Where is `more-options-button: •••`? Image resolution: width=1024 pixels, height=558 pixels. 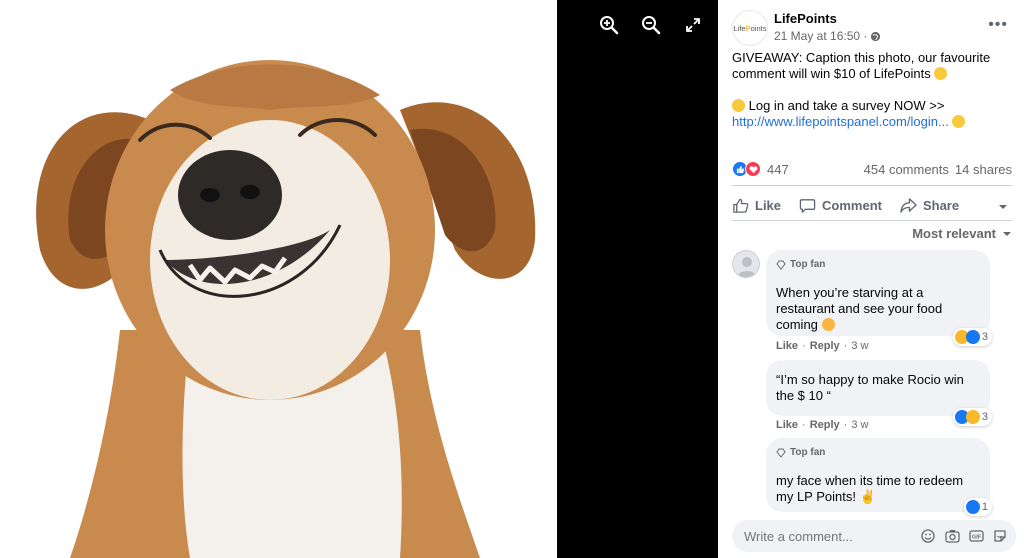
more-options-button: ••• is located at coordinates (998, 25).